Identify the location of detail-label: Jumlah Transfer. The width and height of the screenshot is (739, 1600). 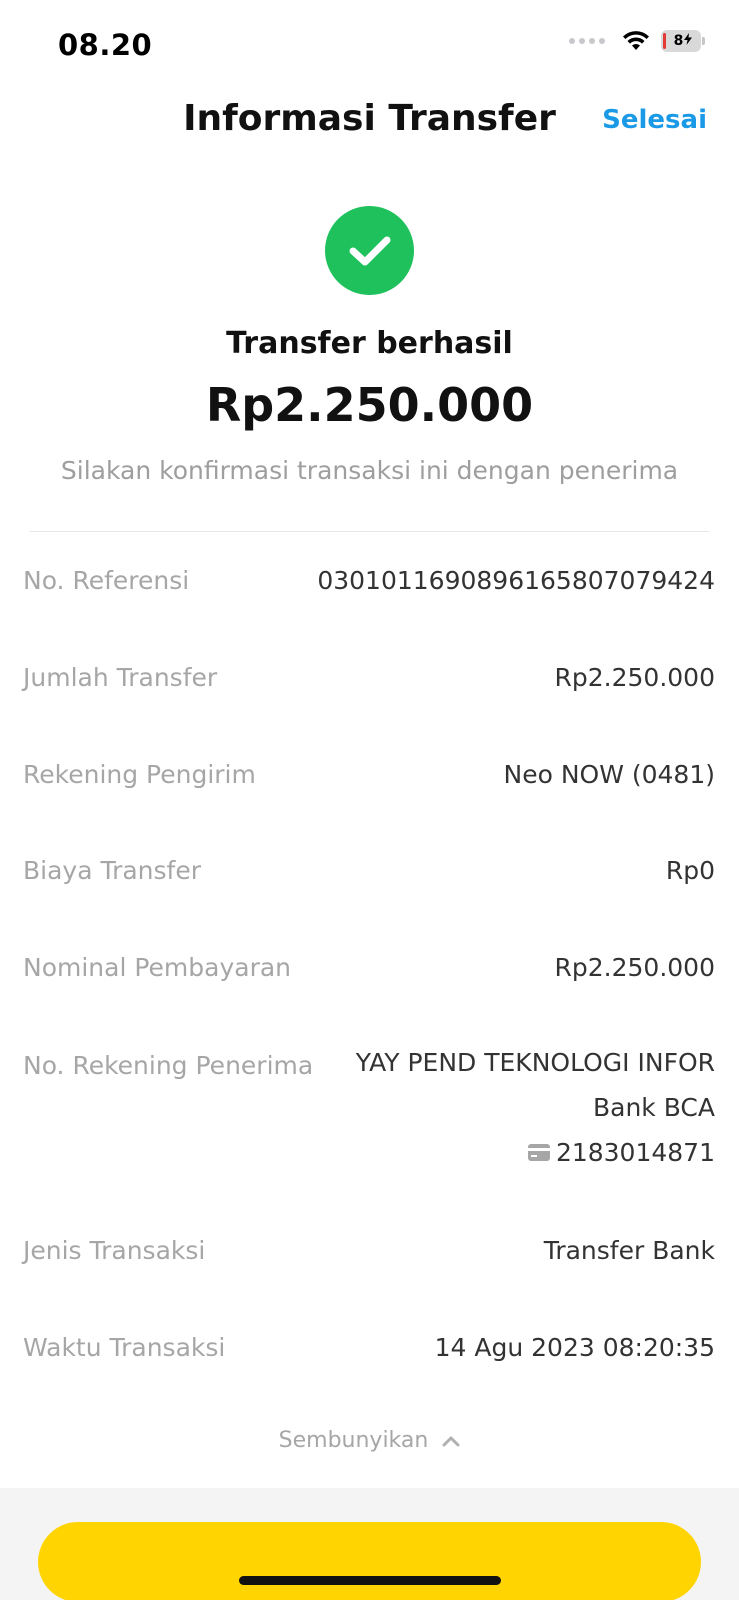
(120, 677).